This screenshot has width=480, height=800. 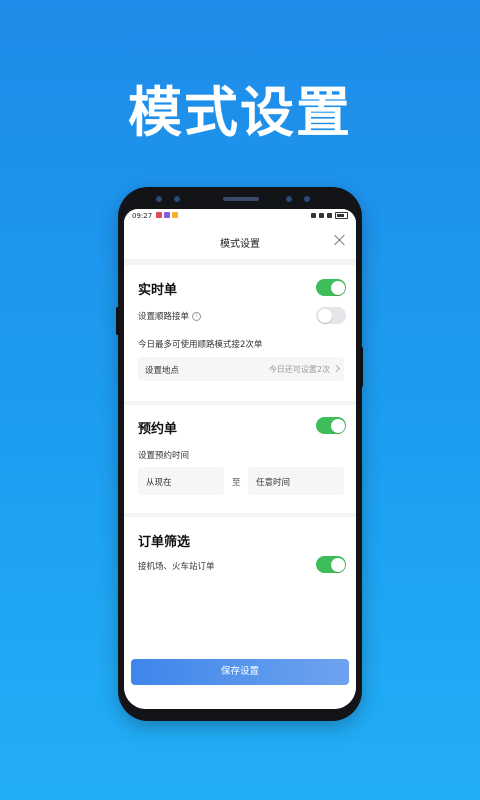 I want to click on phone-top-bezel, so click(x=240, y=198).